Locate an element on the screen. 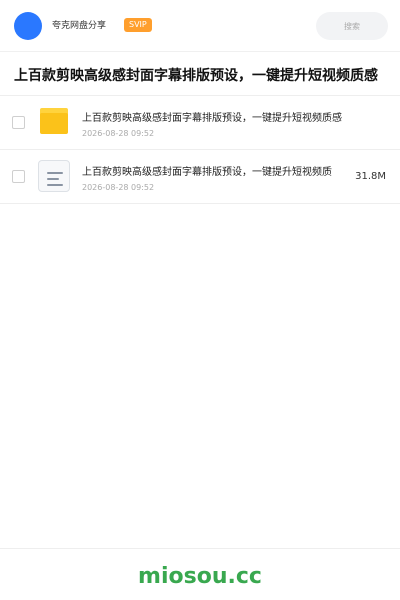 The width and height of the screenshot is (400, 600). divider is located at coordinates (200, 548).